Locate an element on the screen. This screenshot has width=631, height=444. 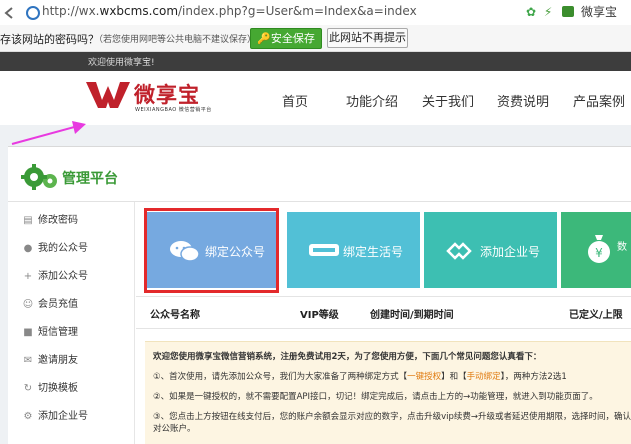
tile-bind-life-account: 绑定生活号 is located at coordinates (353, 250).